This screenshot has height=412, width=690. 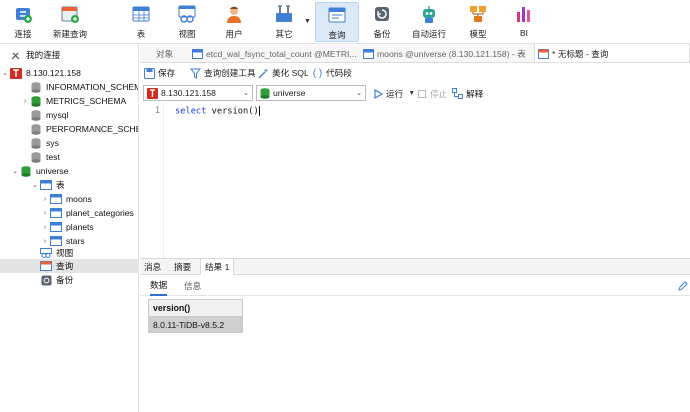 I want to click on run-dropdown-icon: ▼, so click(x=411, y=93).